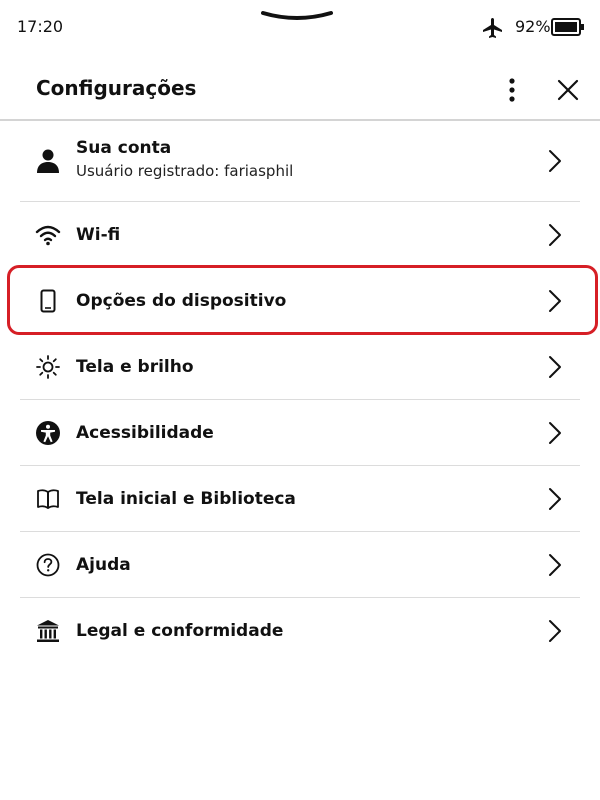  What do you see at coordinates (533, 26) in the screenshot?
I see `battery-percent: 92%` at bounding box center [533, 26].